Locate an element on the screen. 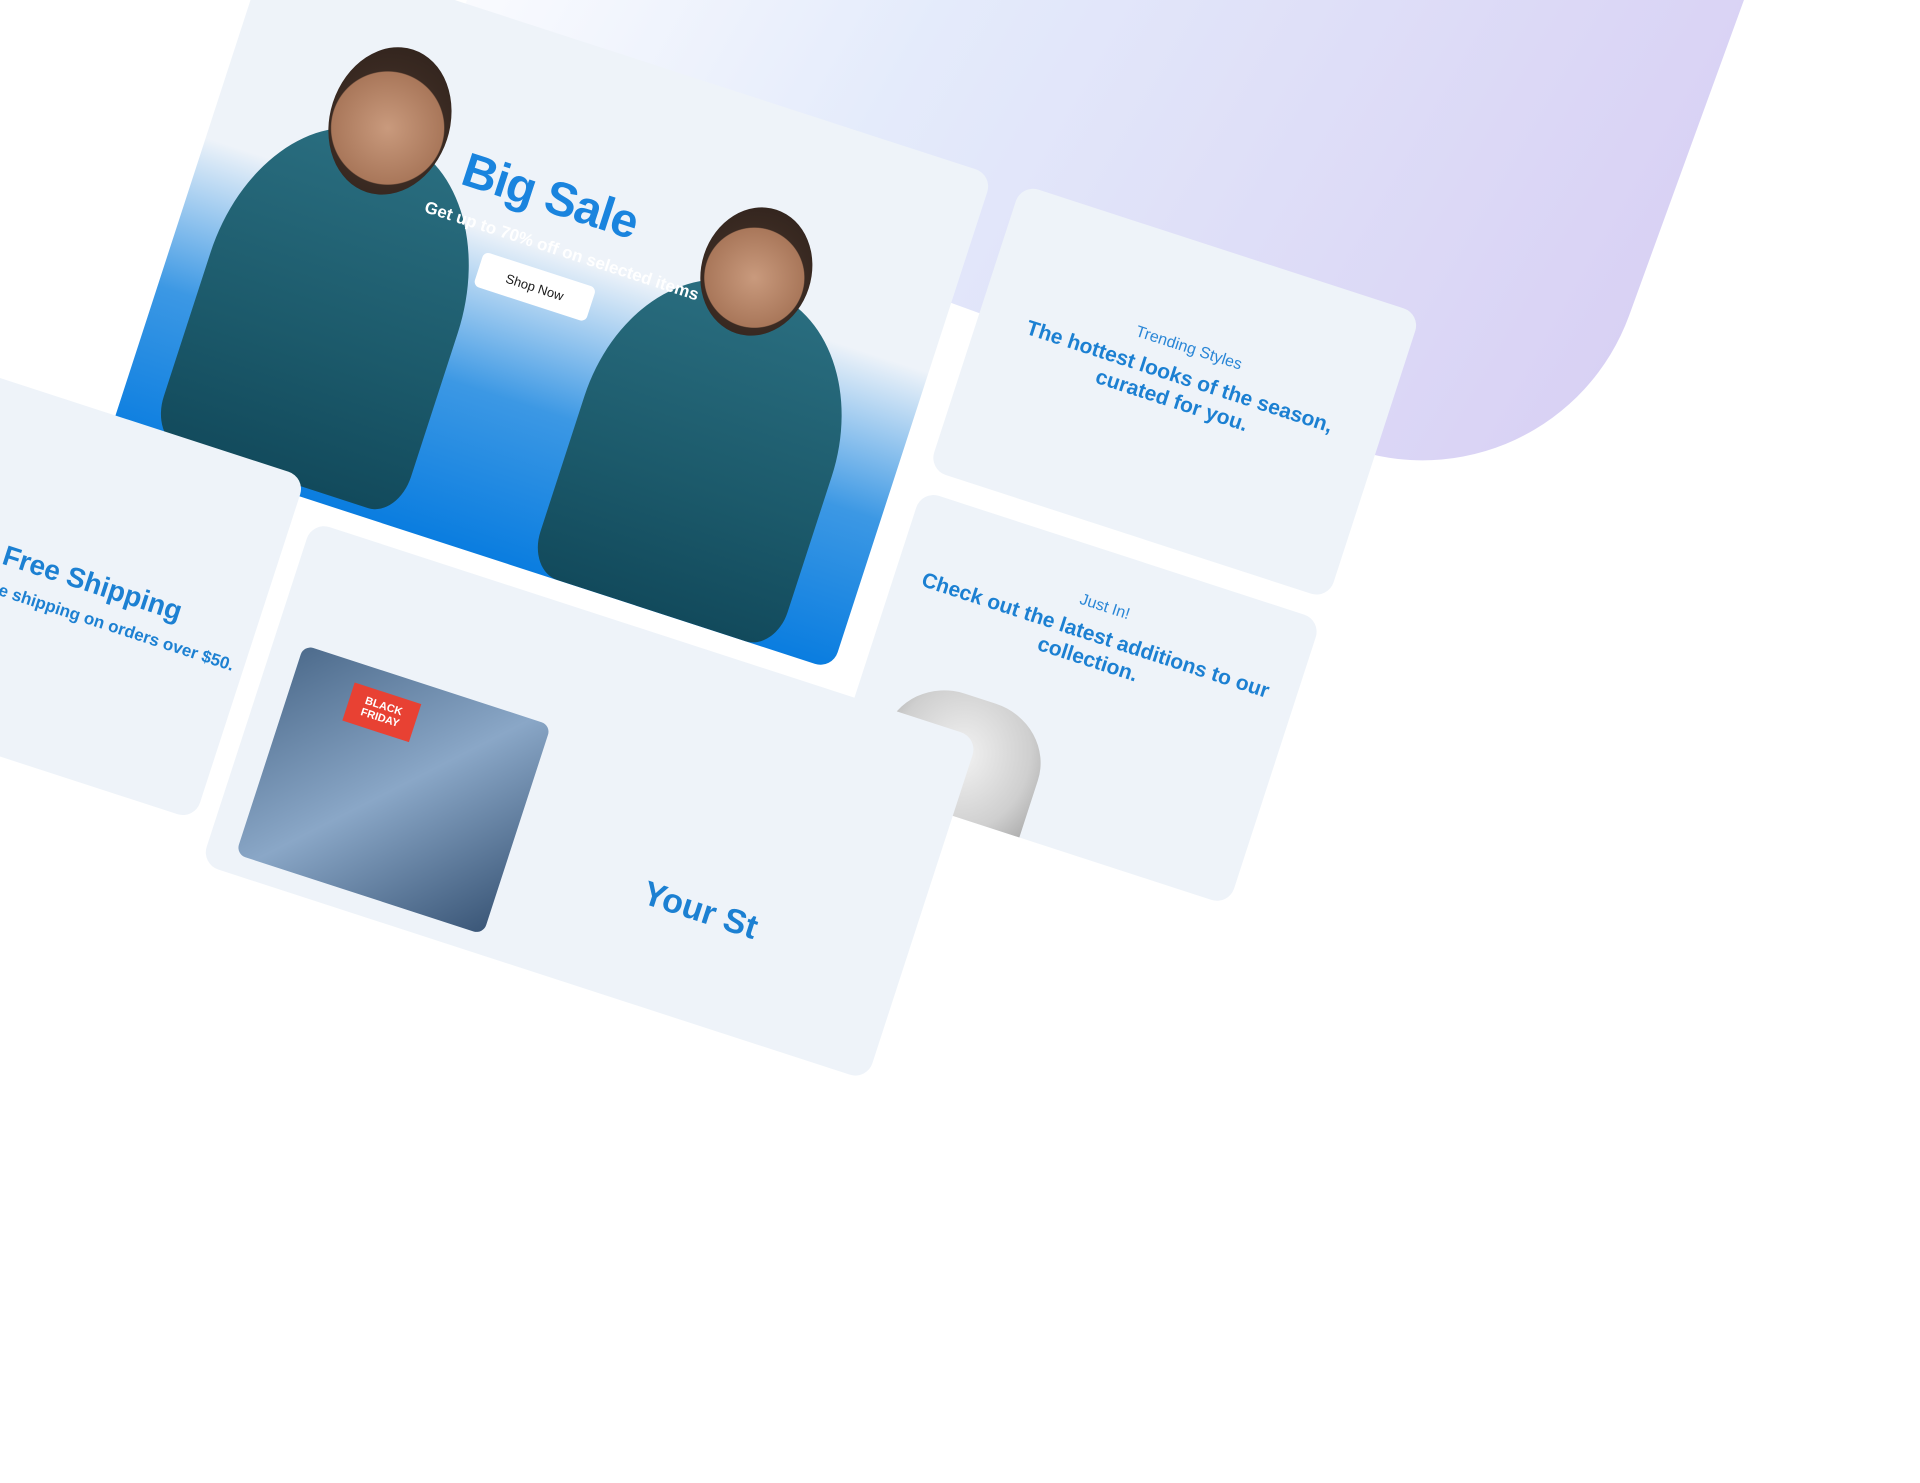 The width and height of the screenshot is (1920, 1483). promo-headline: Your St is located at coordinates (700, 910).